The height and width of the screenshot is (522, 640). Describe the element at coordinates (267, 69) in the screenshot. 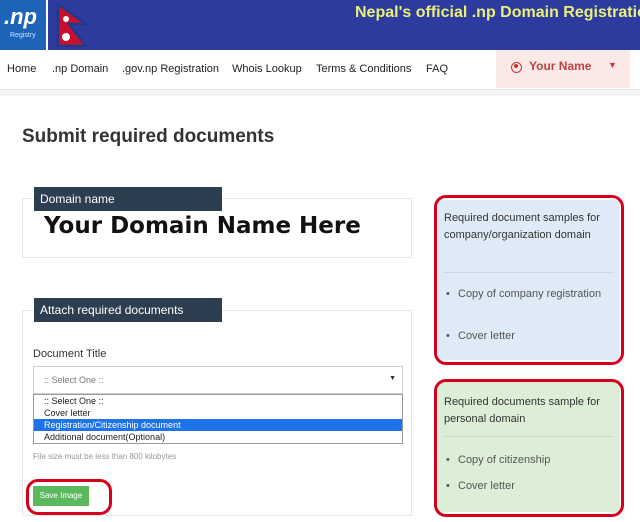

I see `nav-whois-lookup: Whois Lookup` at that location.